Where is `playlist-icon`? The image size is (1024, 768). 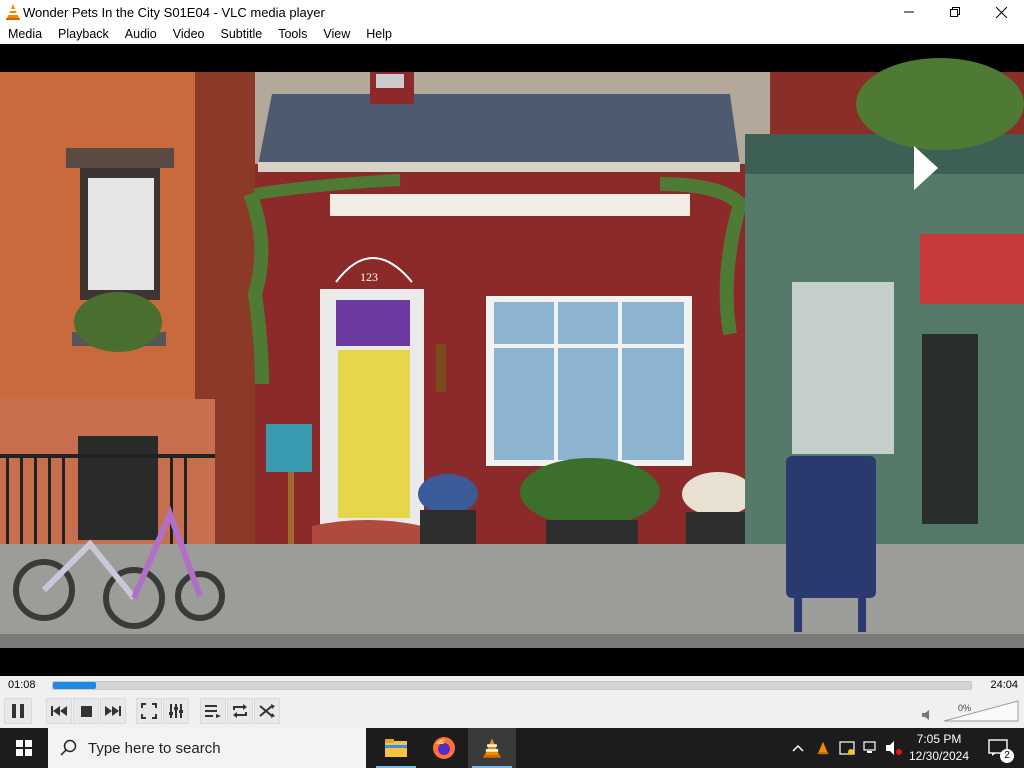 playlist-icon is located at coordinates (213, 711).